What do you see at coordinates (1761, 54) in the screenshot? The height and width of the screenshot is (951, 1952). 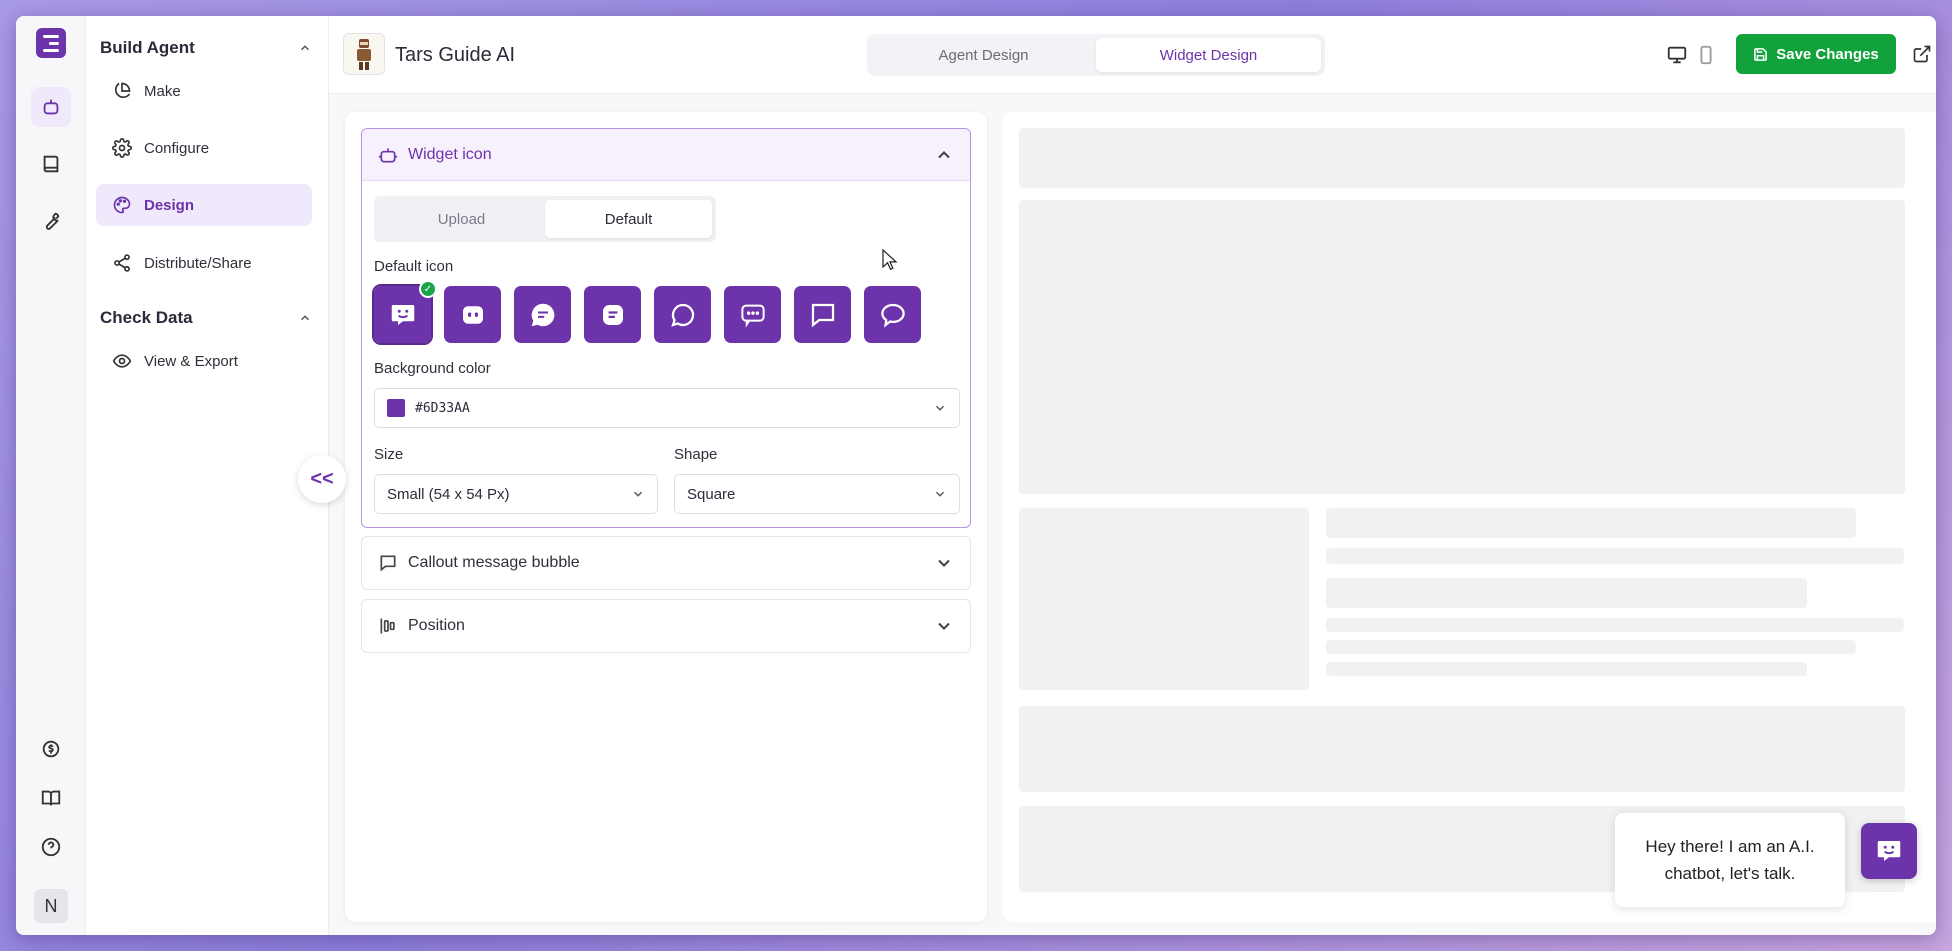 I see `save-icon` at bounding box center [1761, 54].